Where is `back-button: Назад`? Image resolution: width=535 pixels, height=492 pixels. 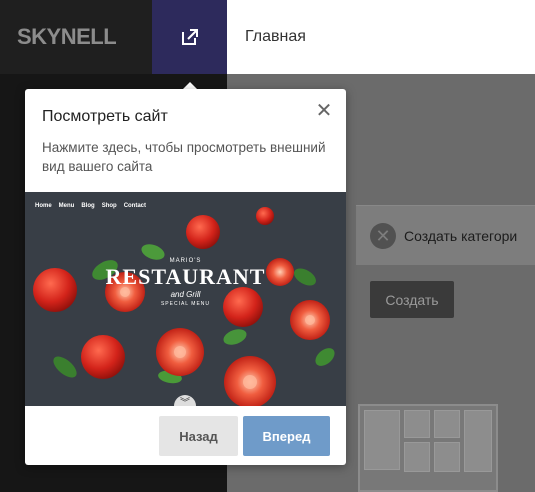
back-button: Назад is located at coordinates (198, 436).